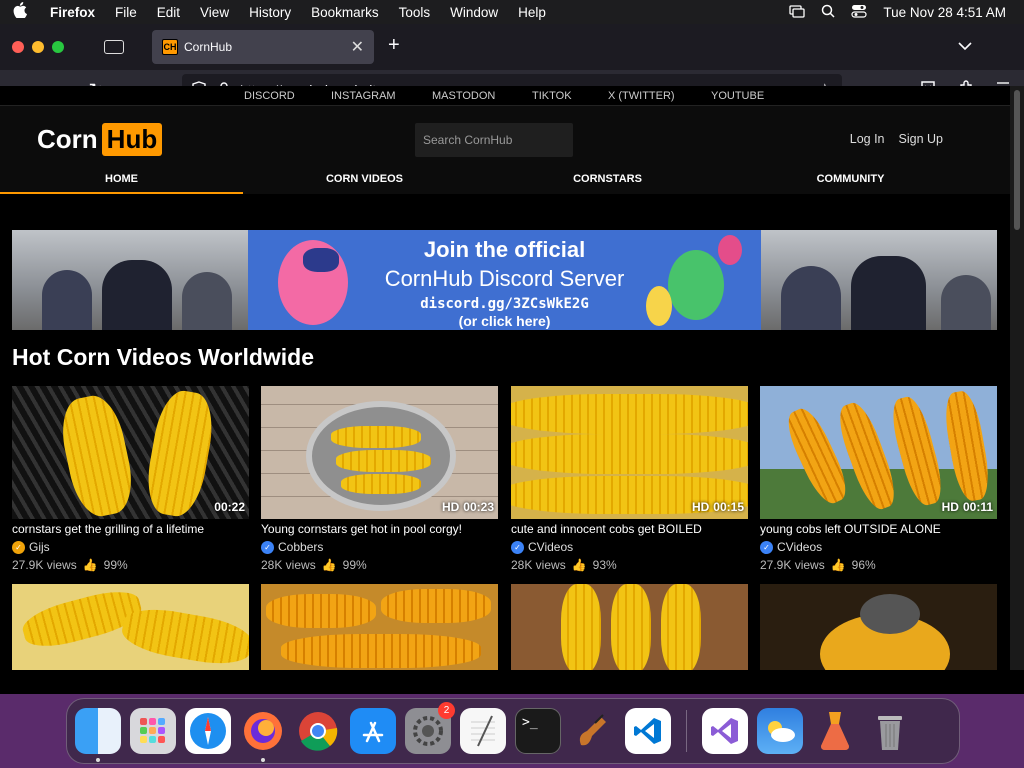 Image resolution: width=1024 pixels, height=768 pixels. Describe the element at coordinates (629, 529) in the screenshot. I see `video-title: cute and innocent cobs get BOILED` at that location.